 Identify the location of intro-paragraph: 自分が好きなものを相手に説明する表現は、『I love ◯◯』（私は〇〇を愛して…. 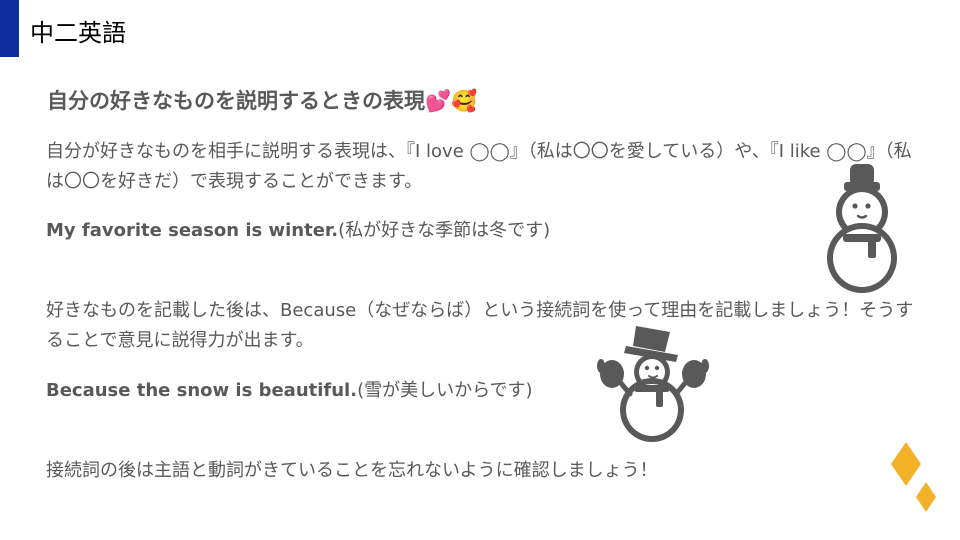
(479, 166).